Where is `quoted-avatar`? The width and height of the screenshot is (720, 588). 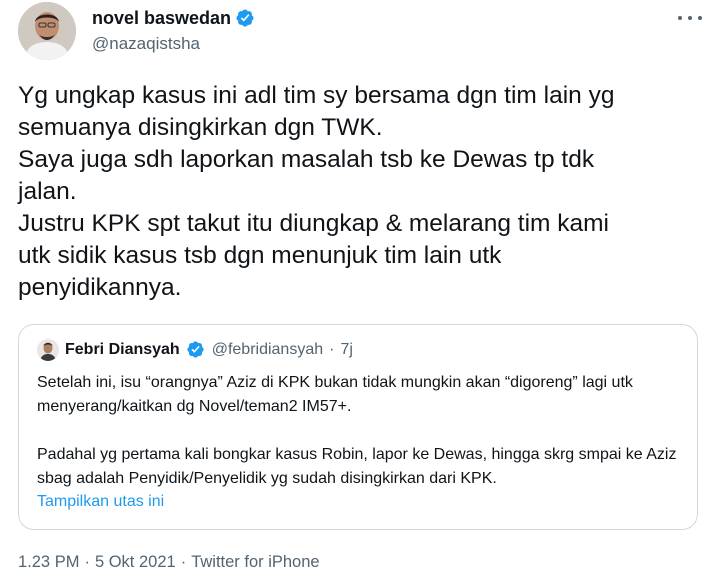 quoted-avatar is located at coordinates (48, 350).